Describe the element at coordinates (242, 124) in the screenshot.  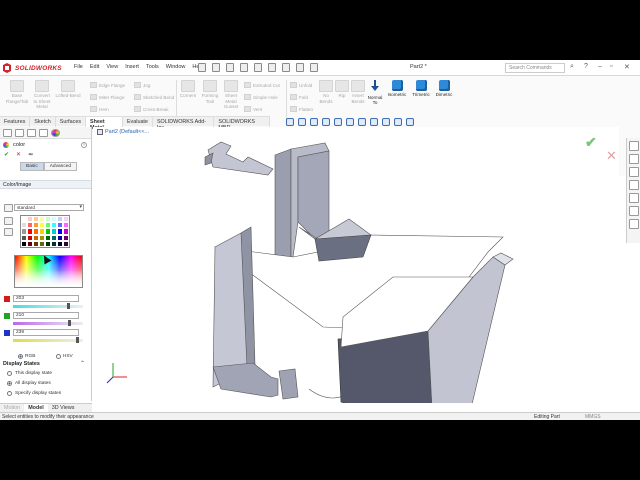
I see `tab-mbd: SOLIDWORKS MBD` at that location.